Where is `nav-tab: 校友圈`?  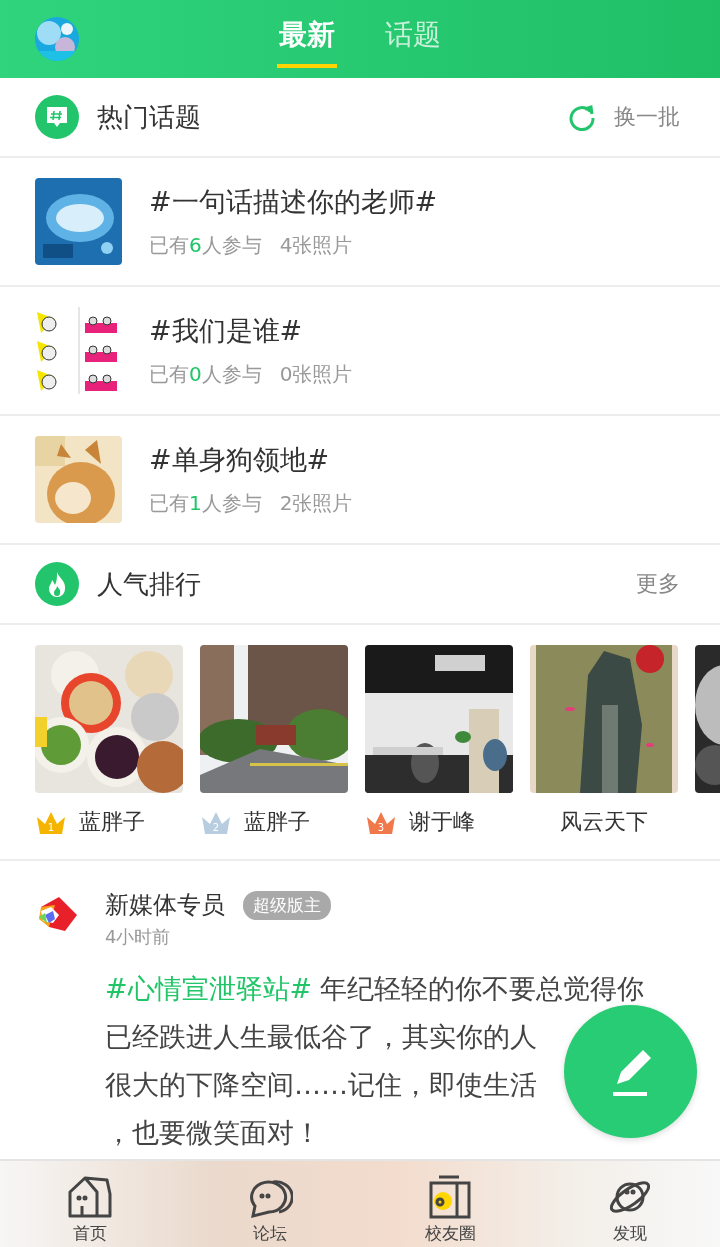
nav-tab: 校友圈 is located at coordinates (450, 1204).